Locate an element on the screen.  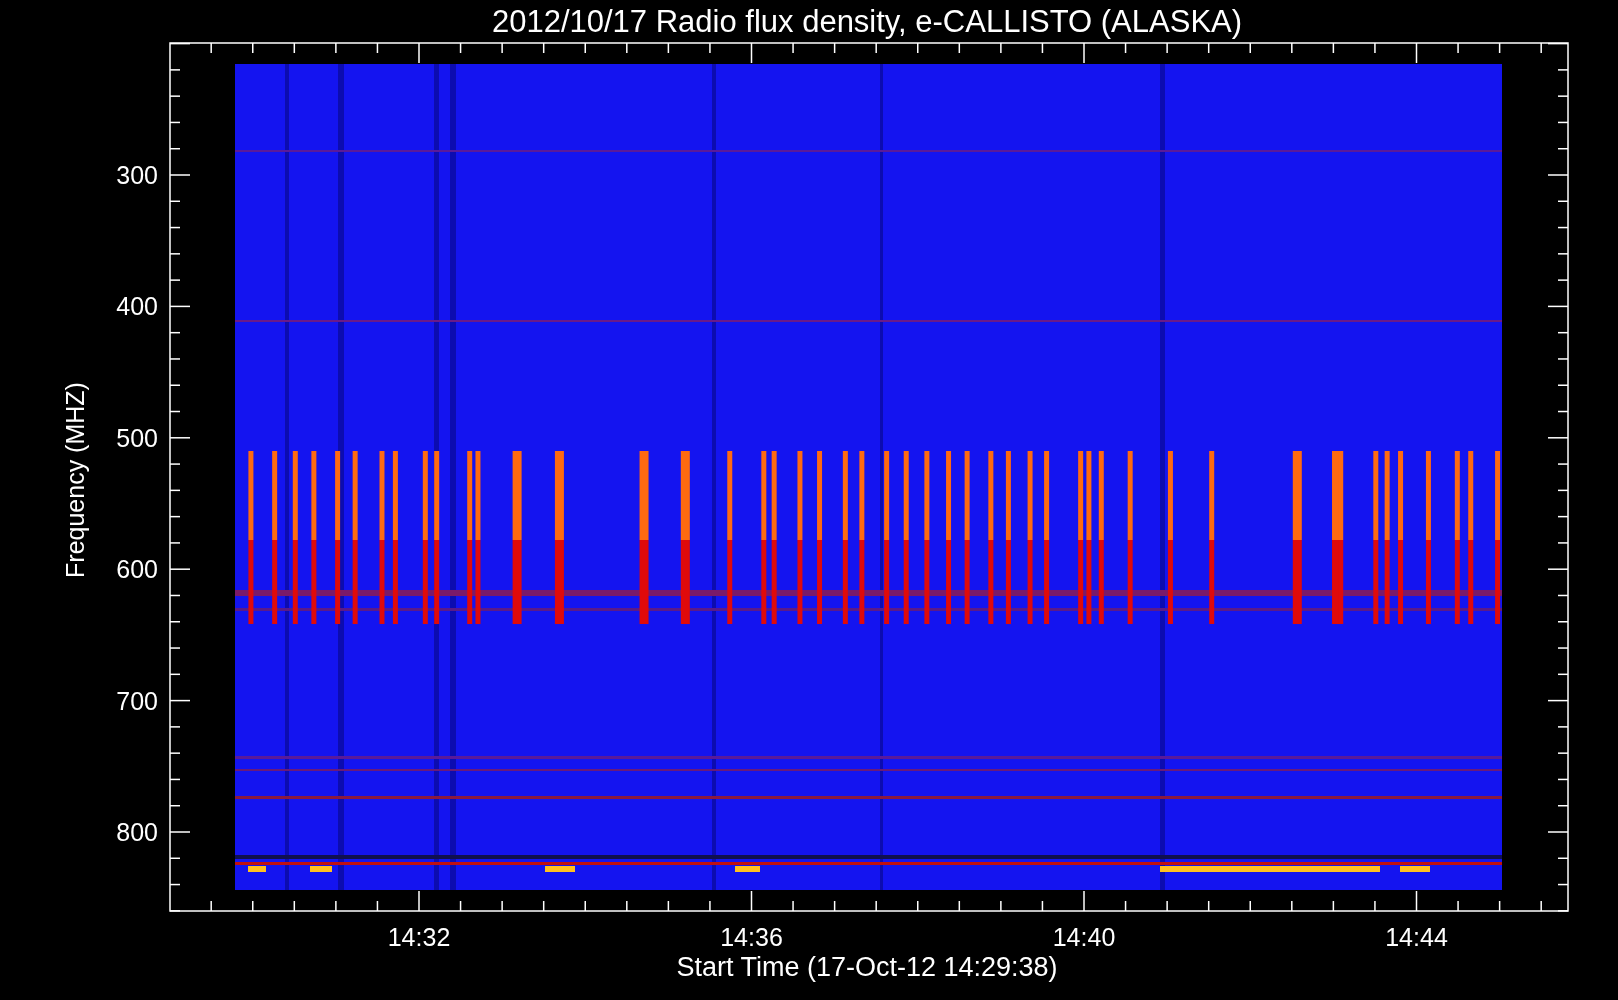
axis-tick-label: 14:44 is located at coordinates (1416, 937).